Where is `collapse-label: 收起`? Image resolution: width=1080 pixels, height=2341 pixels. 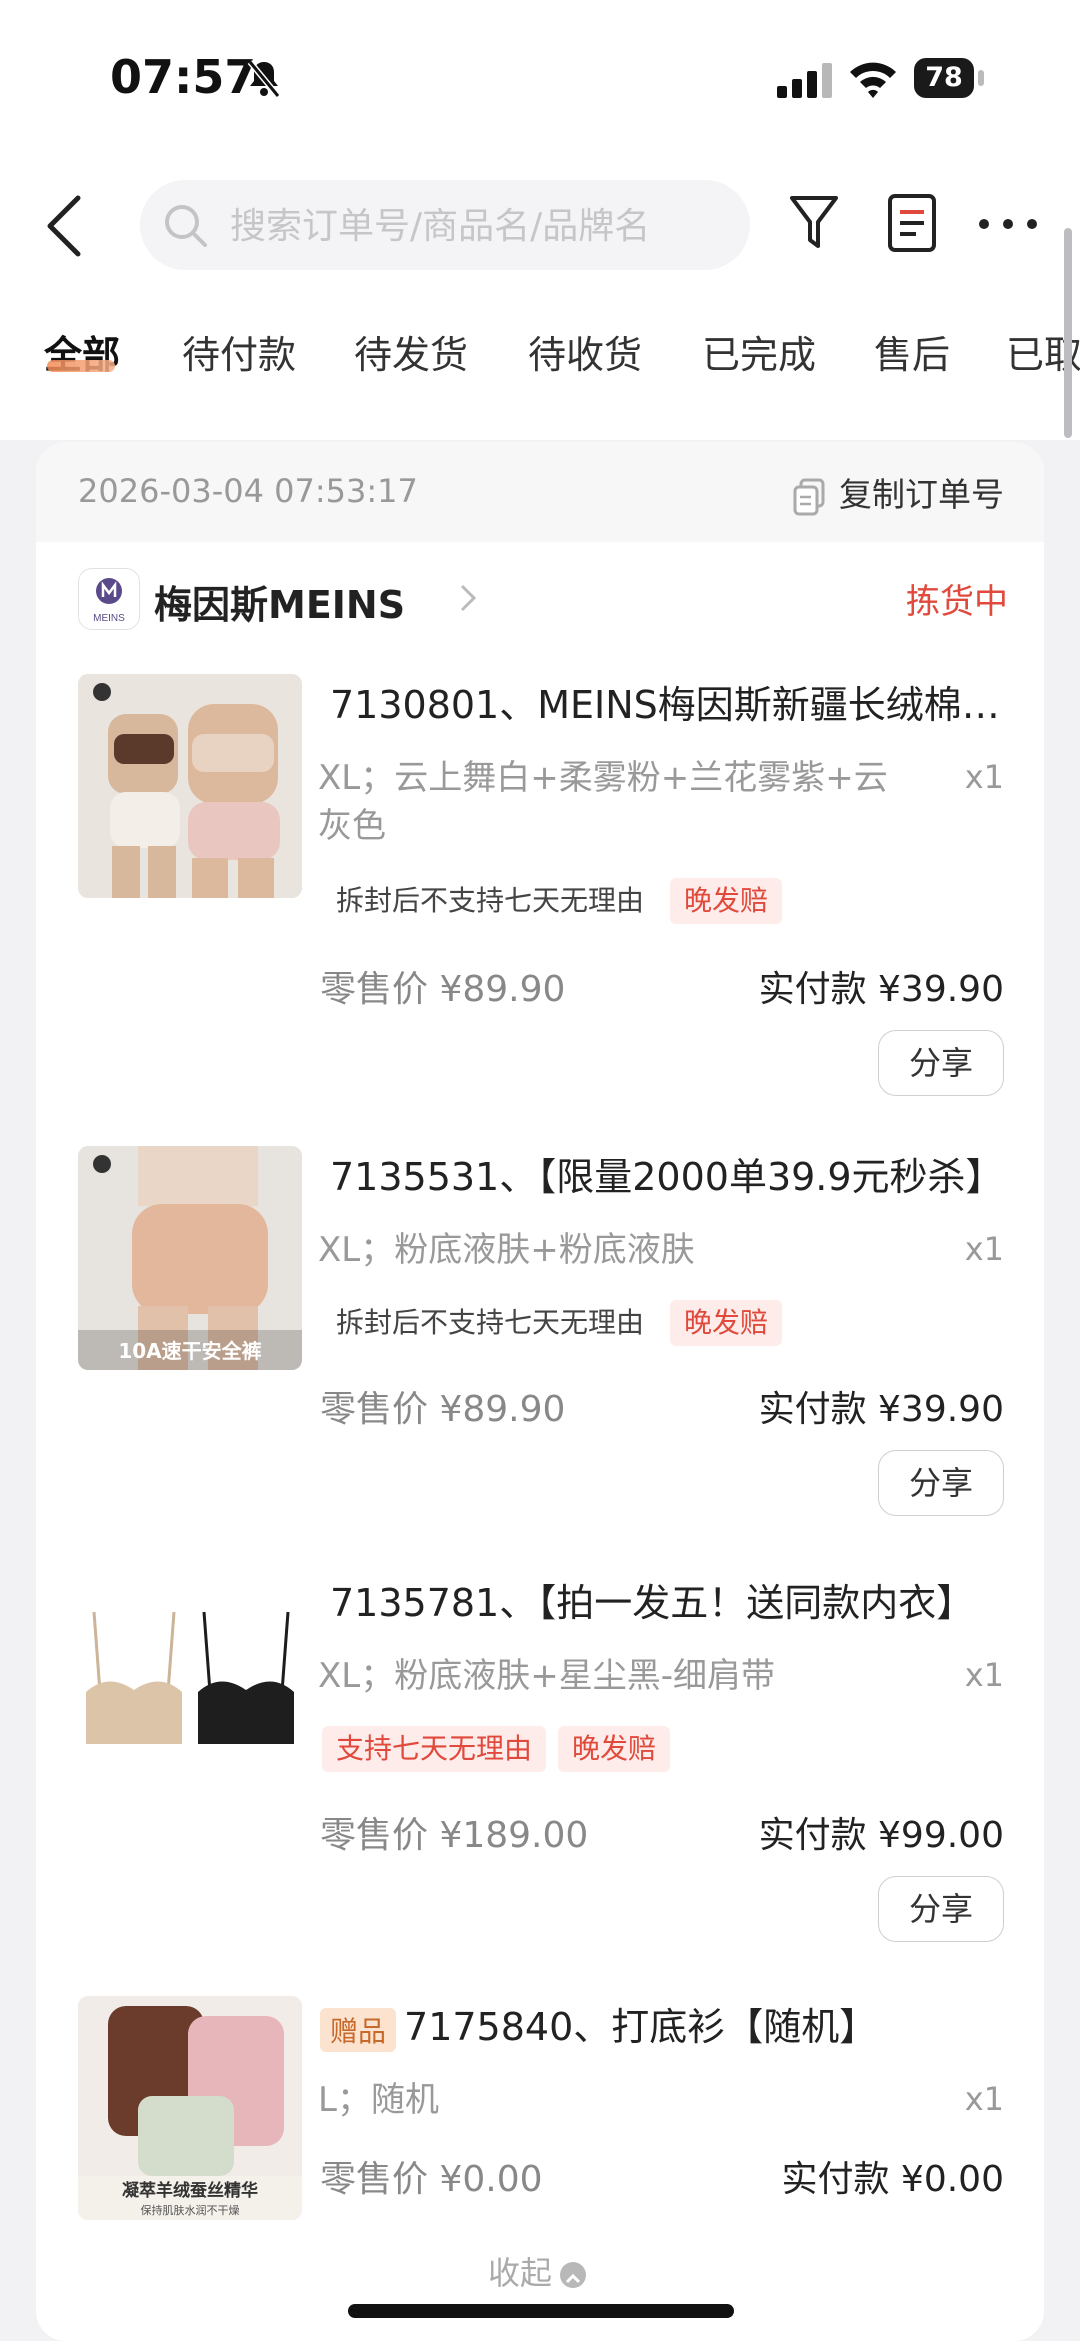
collapse-label: 收起 is located at coordinates (520, 2273).